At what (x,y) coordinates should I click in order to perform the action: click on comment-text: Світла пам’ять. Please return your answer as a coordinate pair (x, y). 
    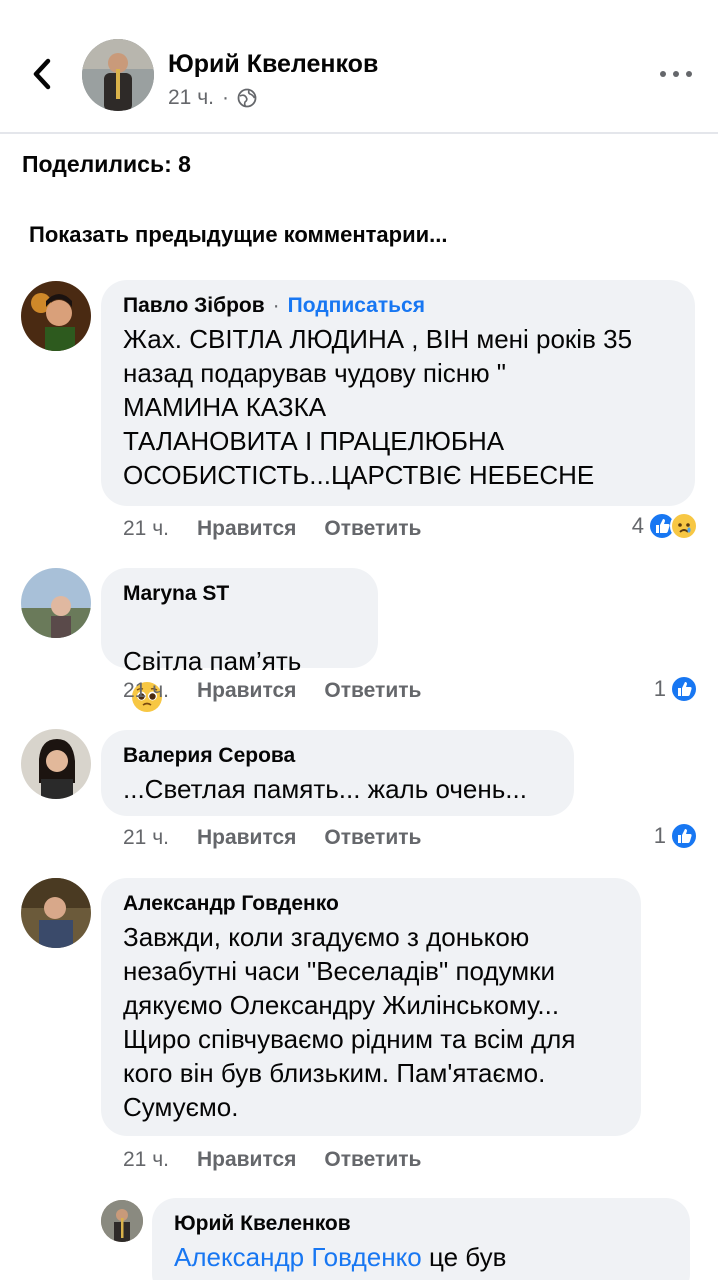
    Looking at the image, I should click on (212, 661).